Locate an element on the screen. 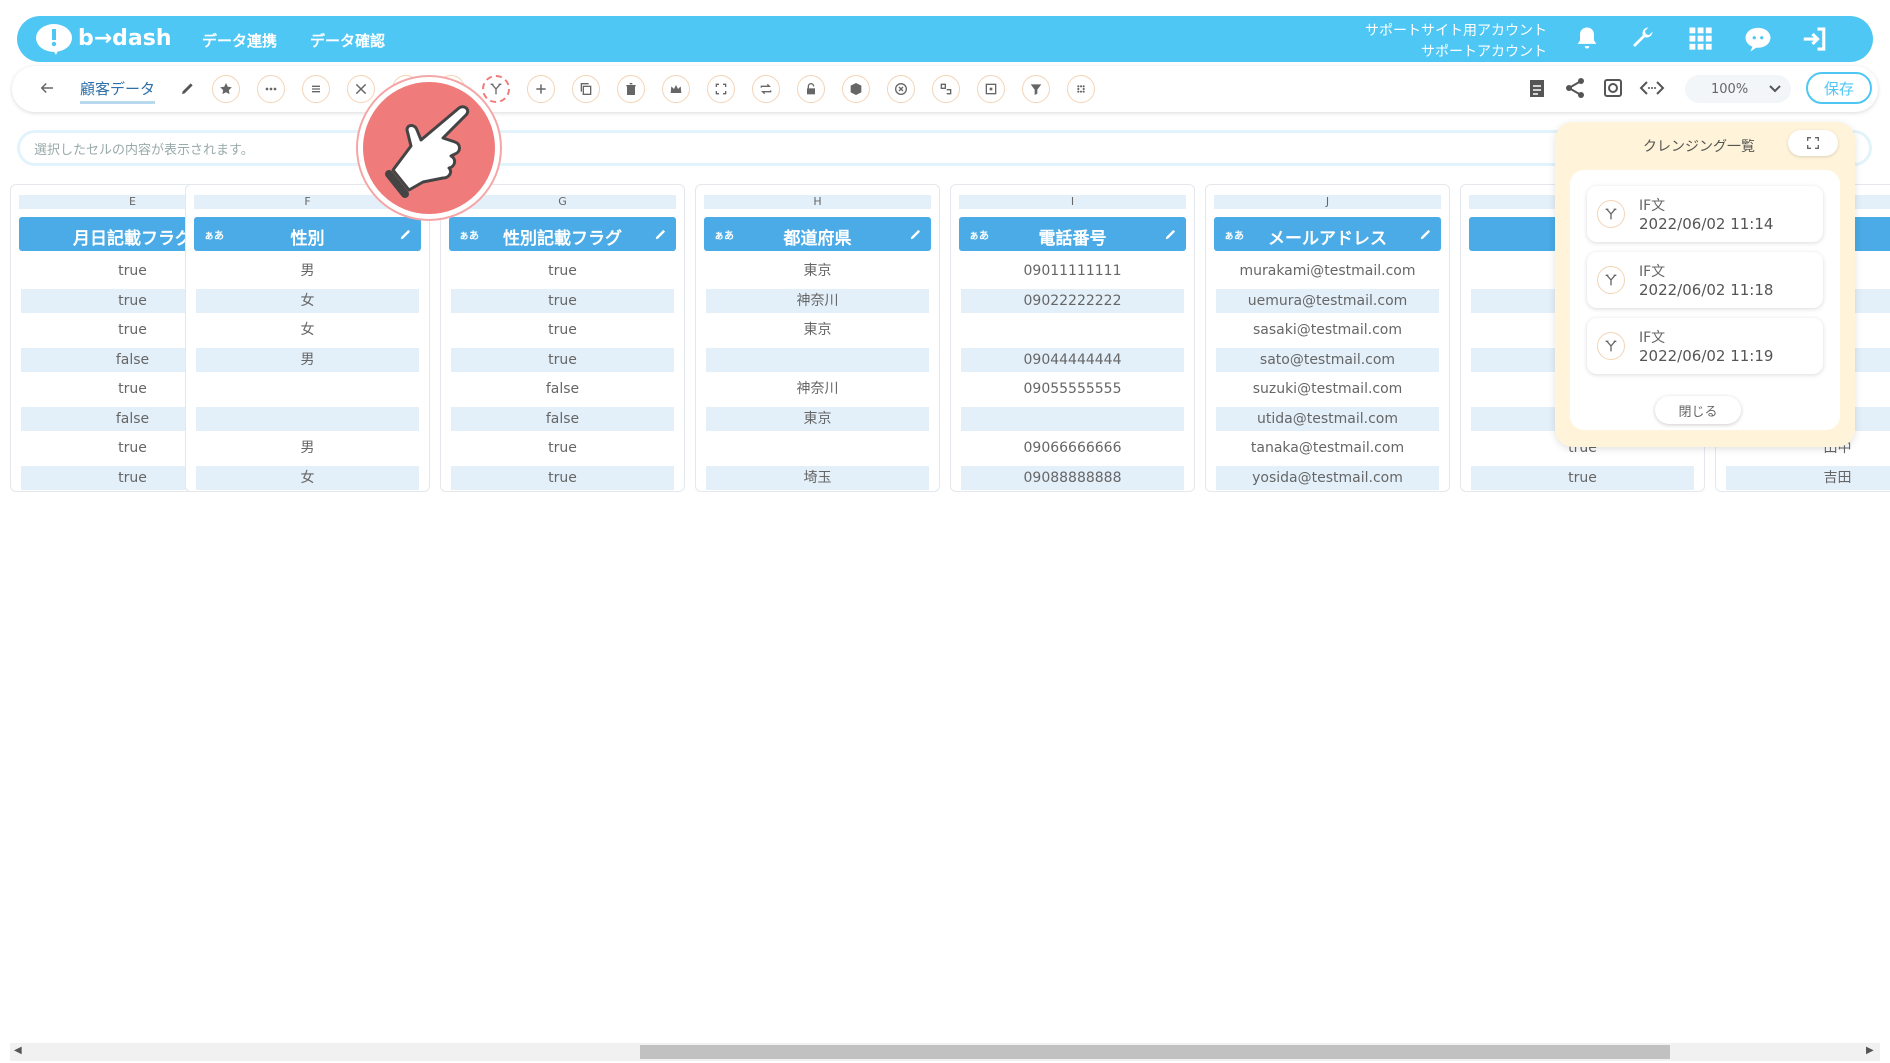 The width and height of the screenshot is (1890, 1063). column-letter: H is located at coordinates (817, 202).